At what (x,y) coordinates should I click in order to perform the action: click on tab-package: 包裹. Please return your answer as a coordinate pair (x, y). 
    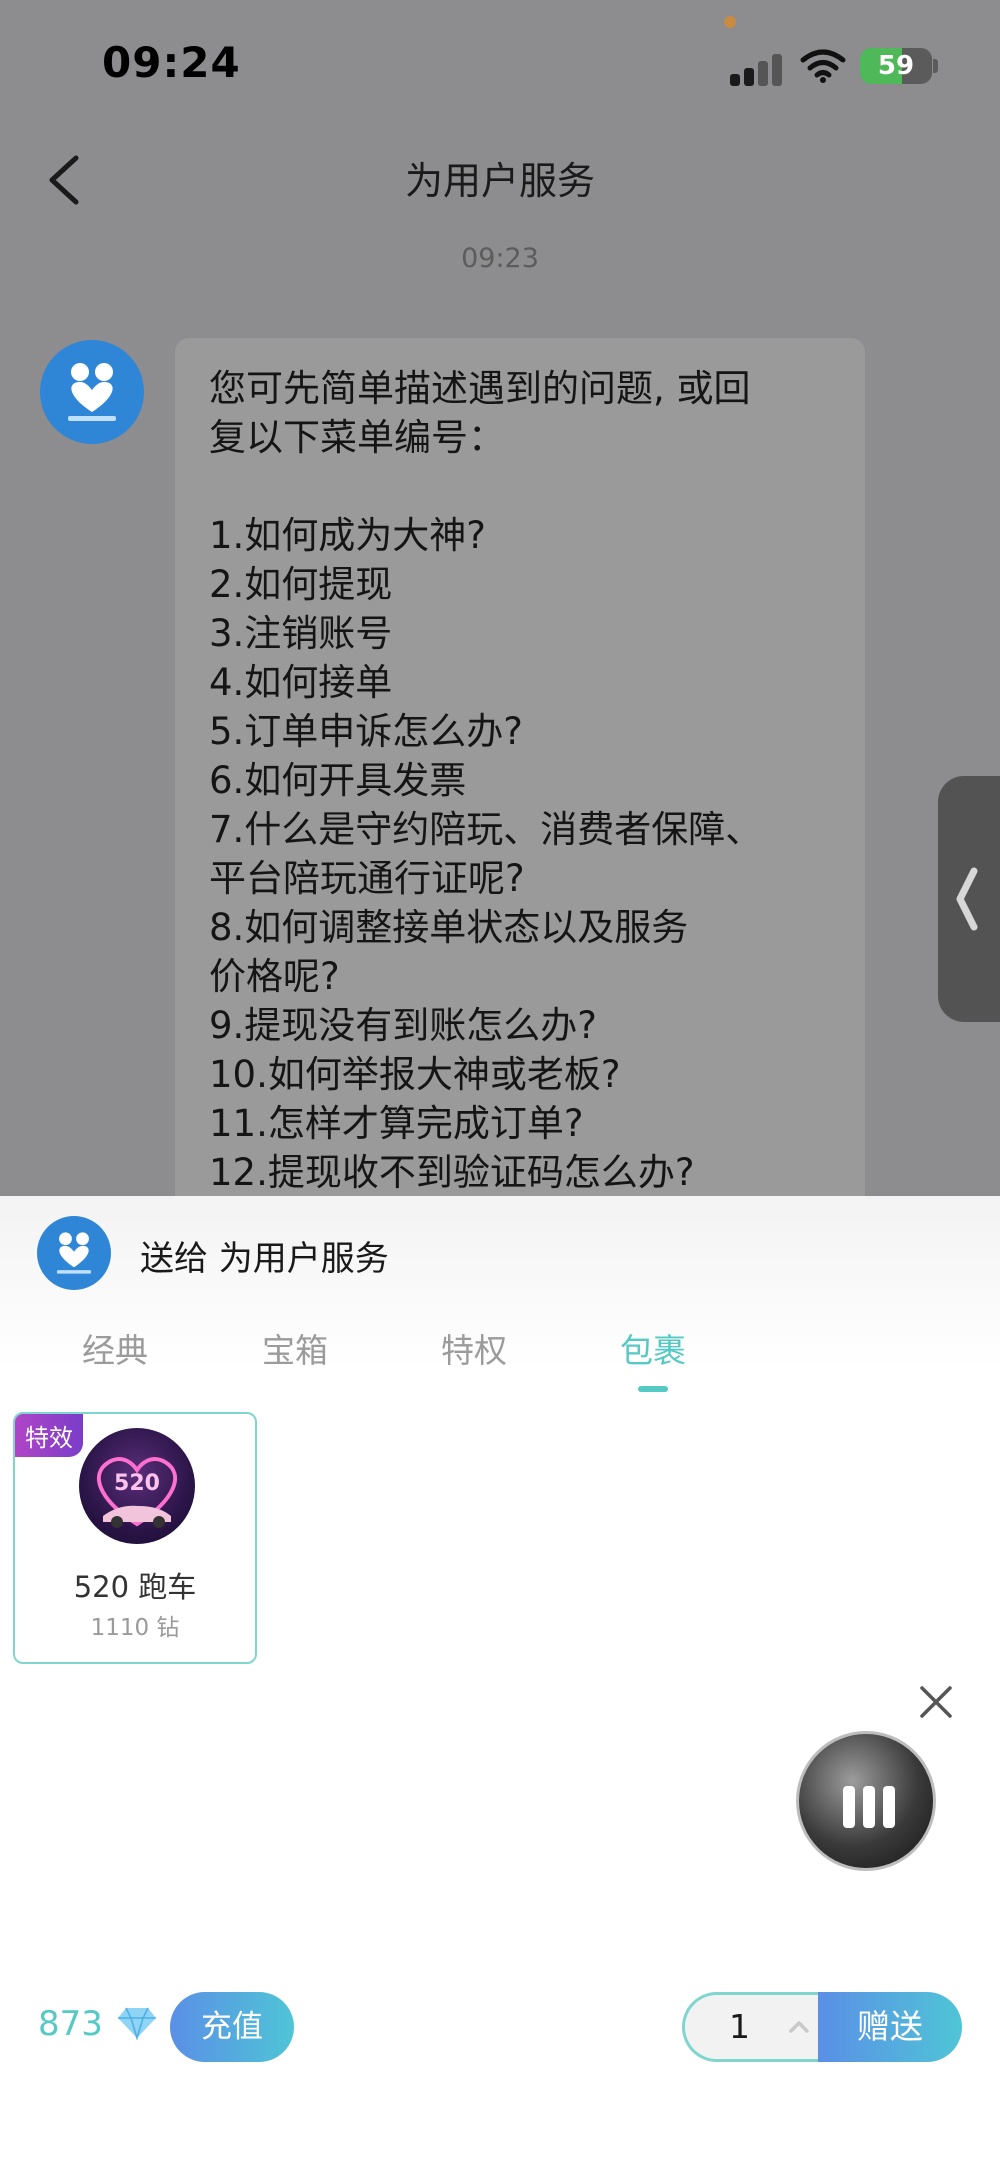
    Looking at the image, I should click on (653, 1348).